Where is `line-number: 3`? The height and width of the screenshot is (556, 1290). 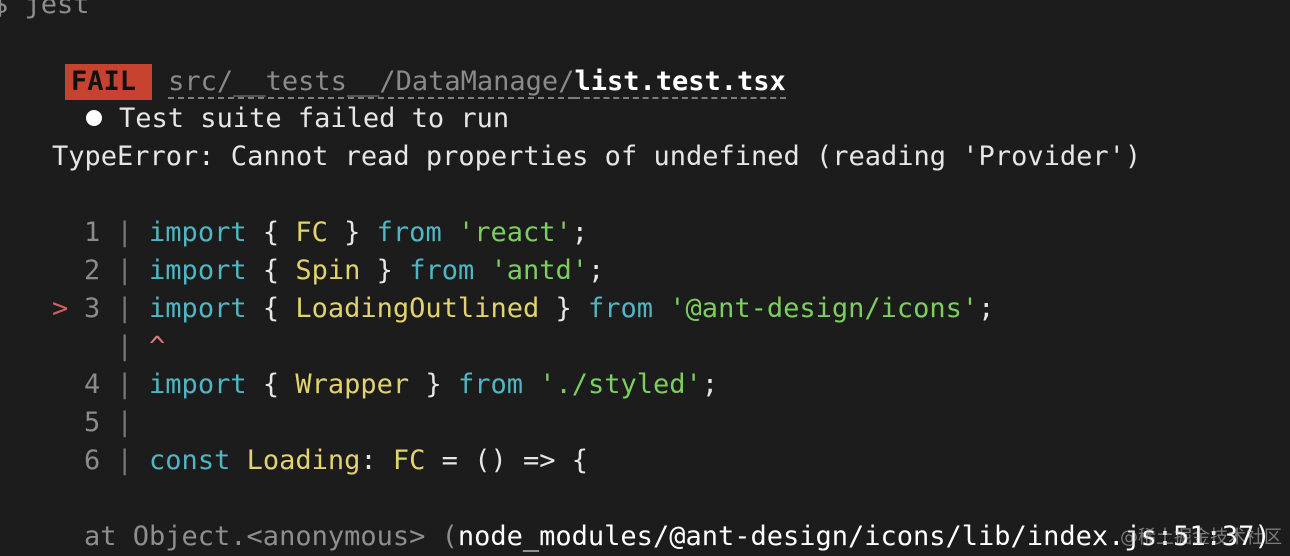 line-number: 3 is located at coordinates (92, 308).